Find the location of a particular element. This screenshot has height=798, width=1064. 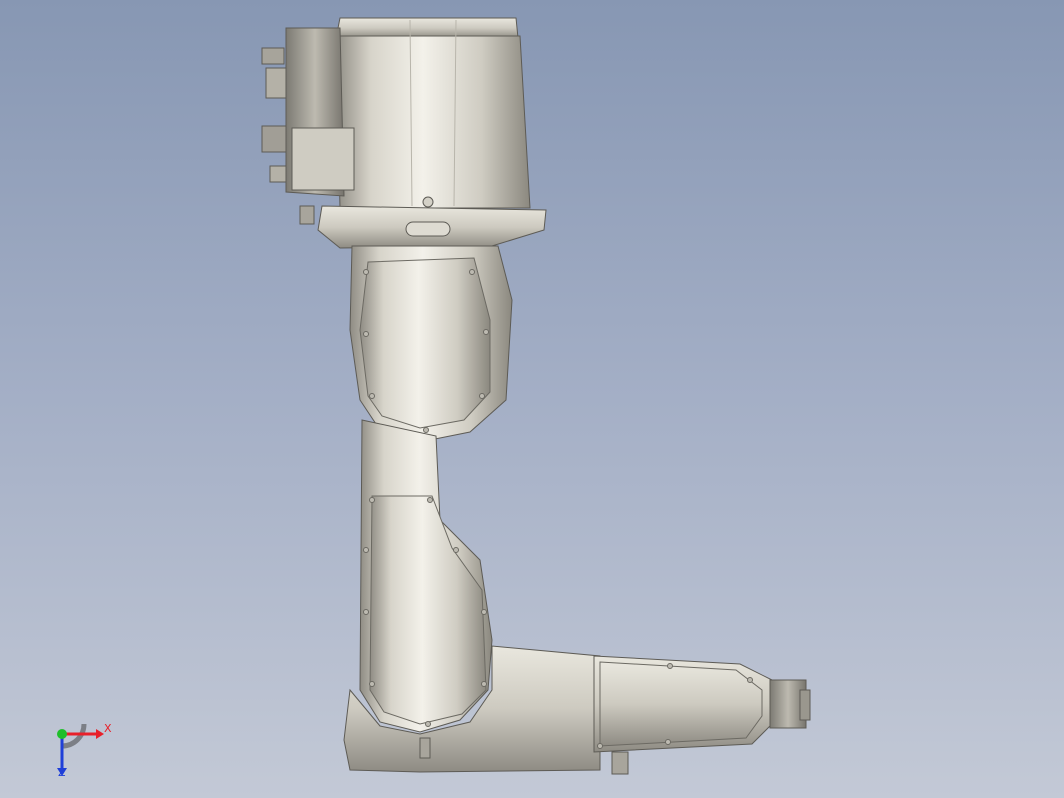

x-arrowhead is located at coordinates (100, 734).